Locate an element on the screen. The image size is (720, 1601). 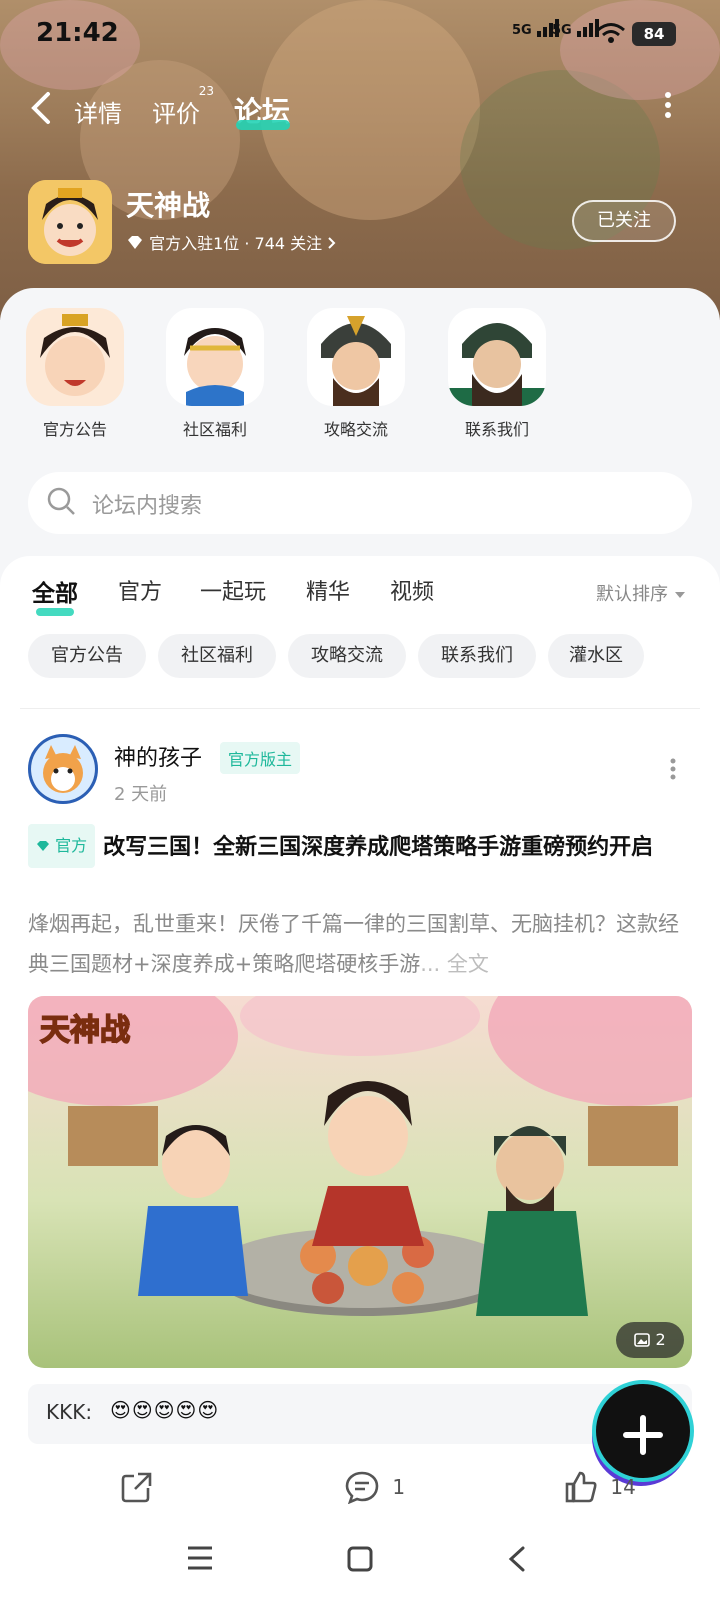
signal-icon-2: 5G is located at coordinates (577, 28).